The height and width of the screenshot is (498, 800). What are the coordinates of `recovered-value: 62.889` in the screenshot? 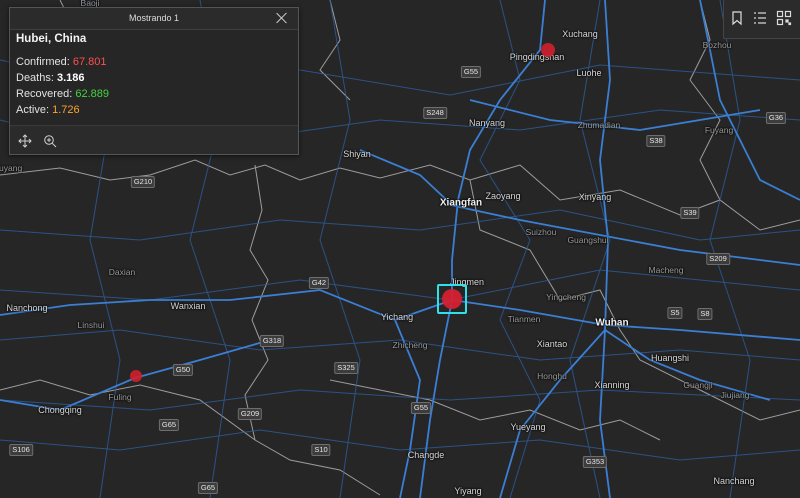 It's located at (92, 94).